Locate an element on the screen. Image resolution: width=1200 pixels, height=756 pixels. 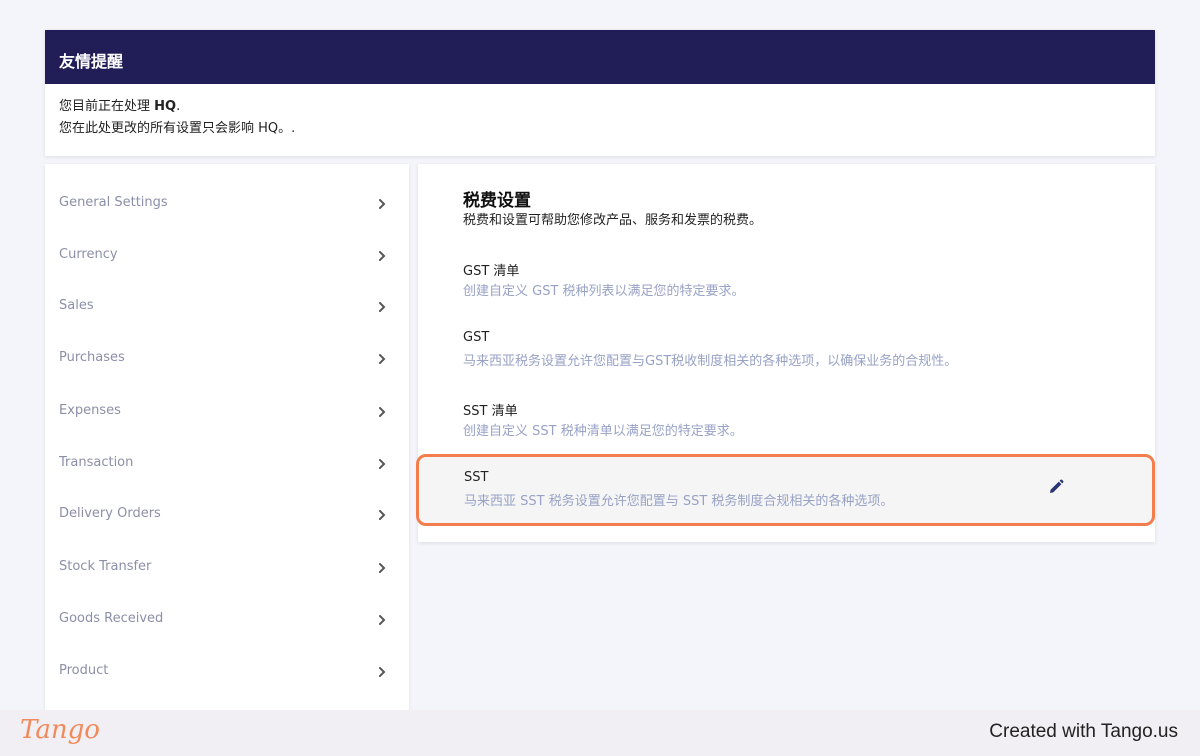
sidebar-item-general-settings: General Settings is located at coordinates (227, 197).